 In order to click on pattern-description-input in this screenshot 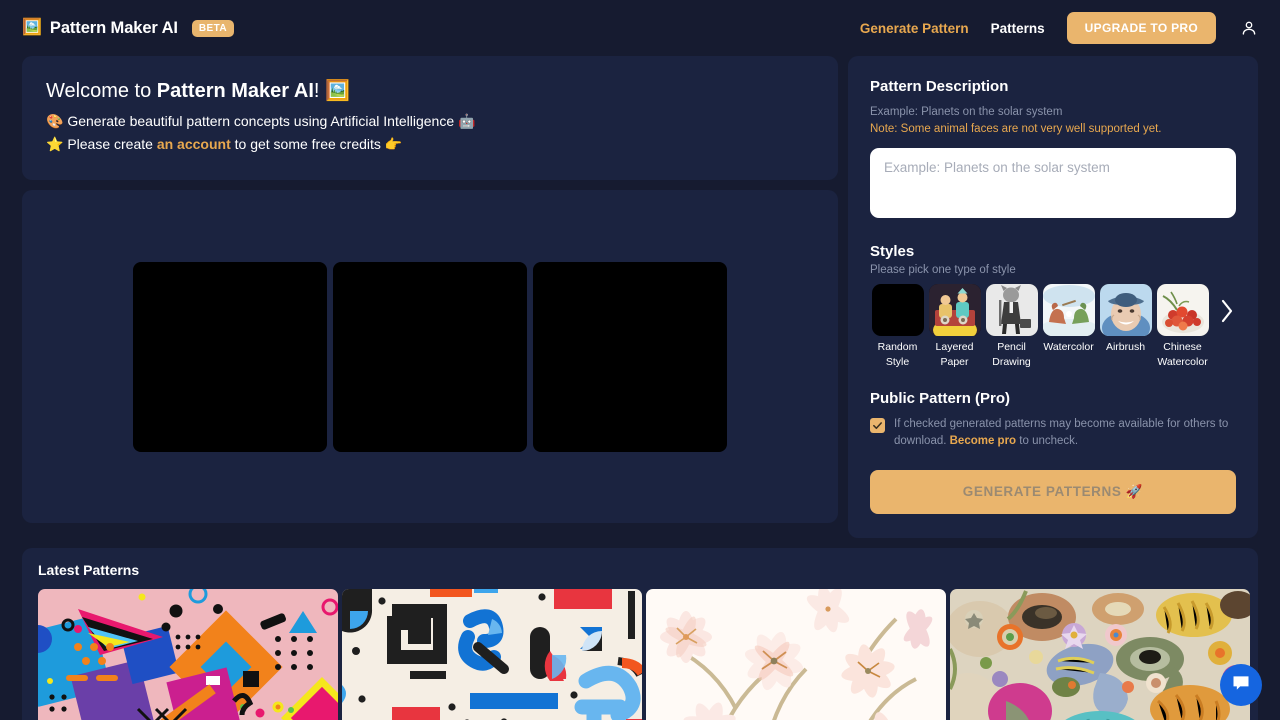, I will do `click(1053, 183)`.